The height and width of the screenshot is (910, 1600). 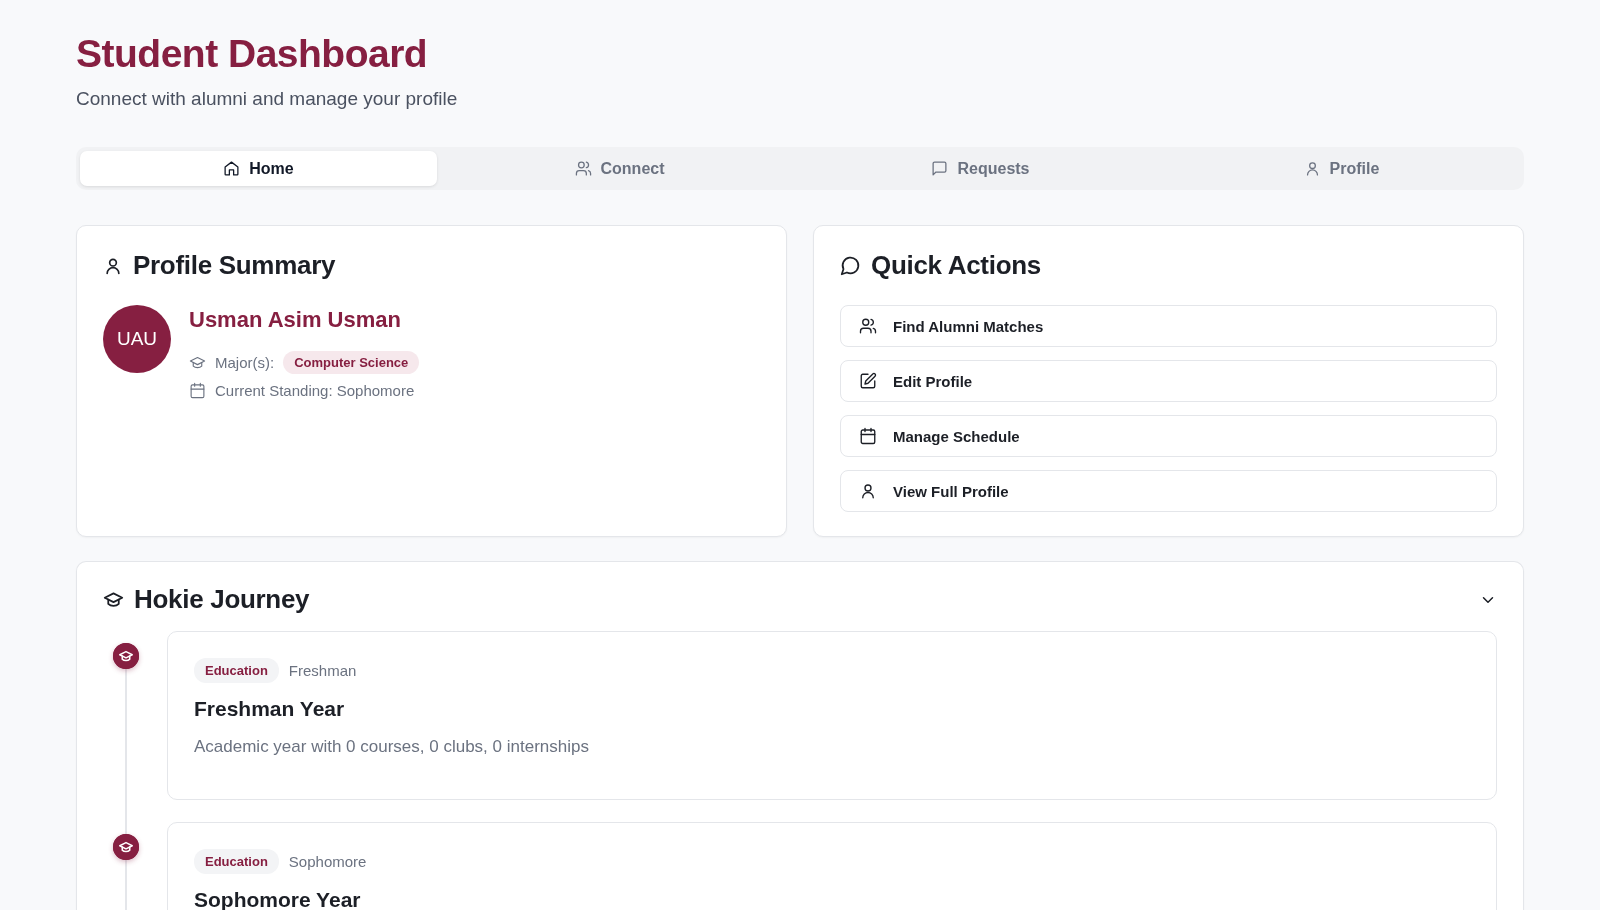 I want to click on major-tag: Computer Science, so click(x=351, y=362).